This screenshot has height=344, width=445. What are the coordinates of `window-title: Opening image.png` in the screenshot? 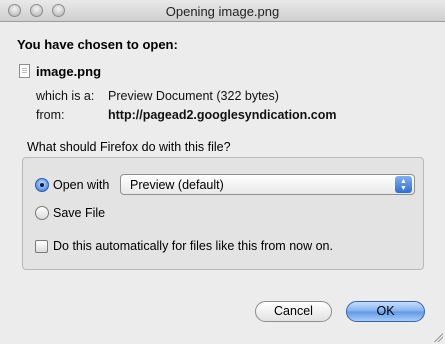 It's located at (222, 11).